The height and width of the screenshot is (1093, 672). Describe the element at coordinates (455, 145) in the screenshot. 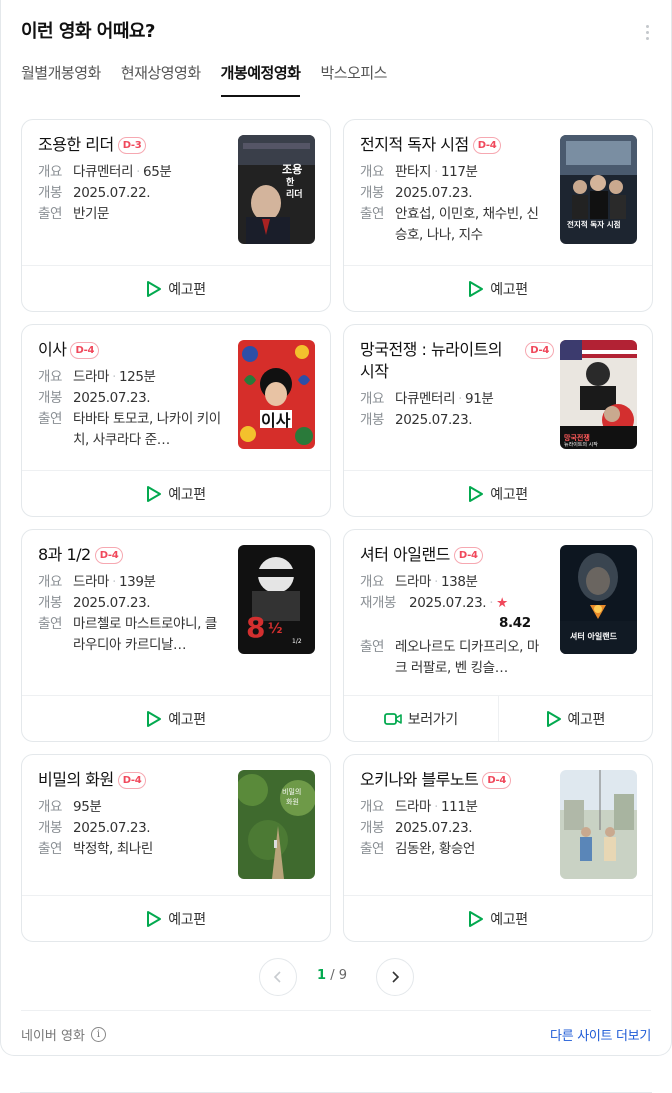

I see `movie-title: 전지적 독자 시점 D-4` at that location.